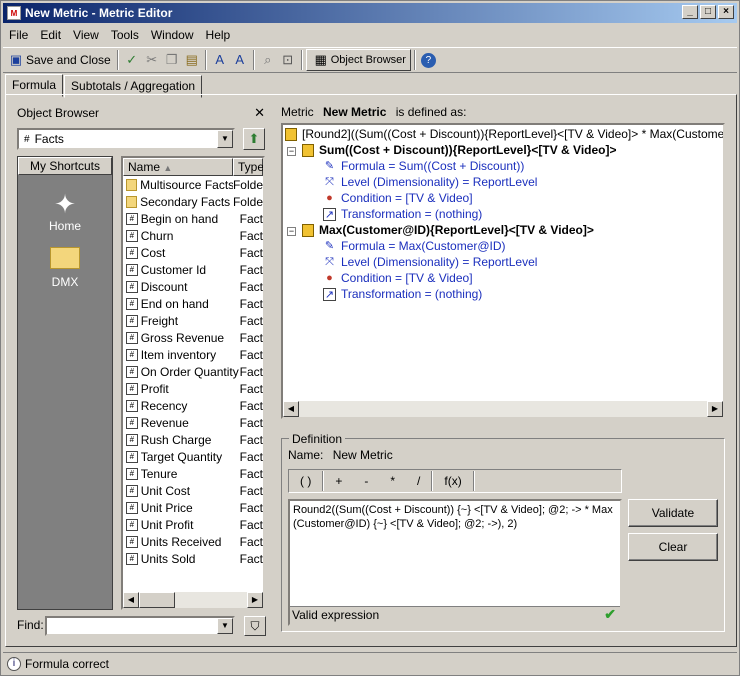 The width and height of the screenshot is (740, 676). I want to click on close-icon: ✕, so click(259, 113).